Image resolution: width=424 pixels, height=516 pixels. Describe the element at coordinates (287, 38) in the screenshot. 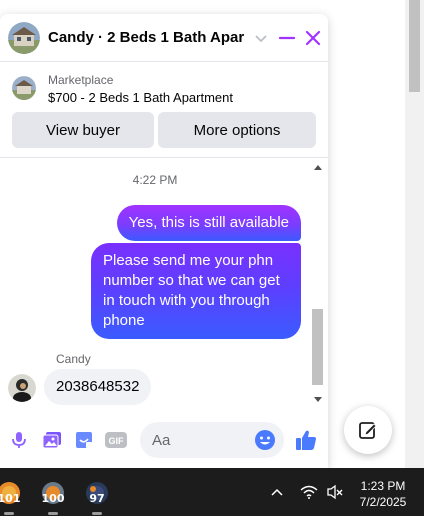

I see `minimize-icon` at that location.